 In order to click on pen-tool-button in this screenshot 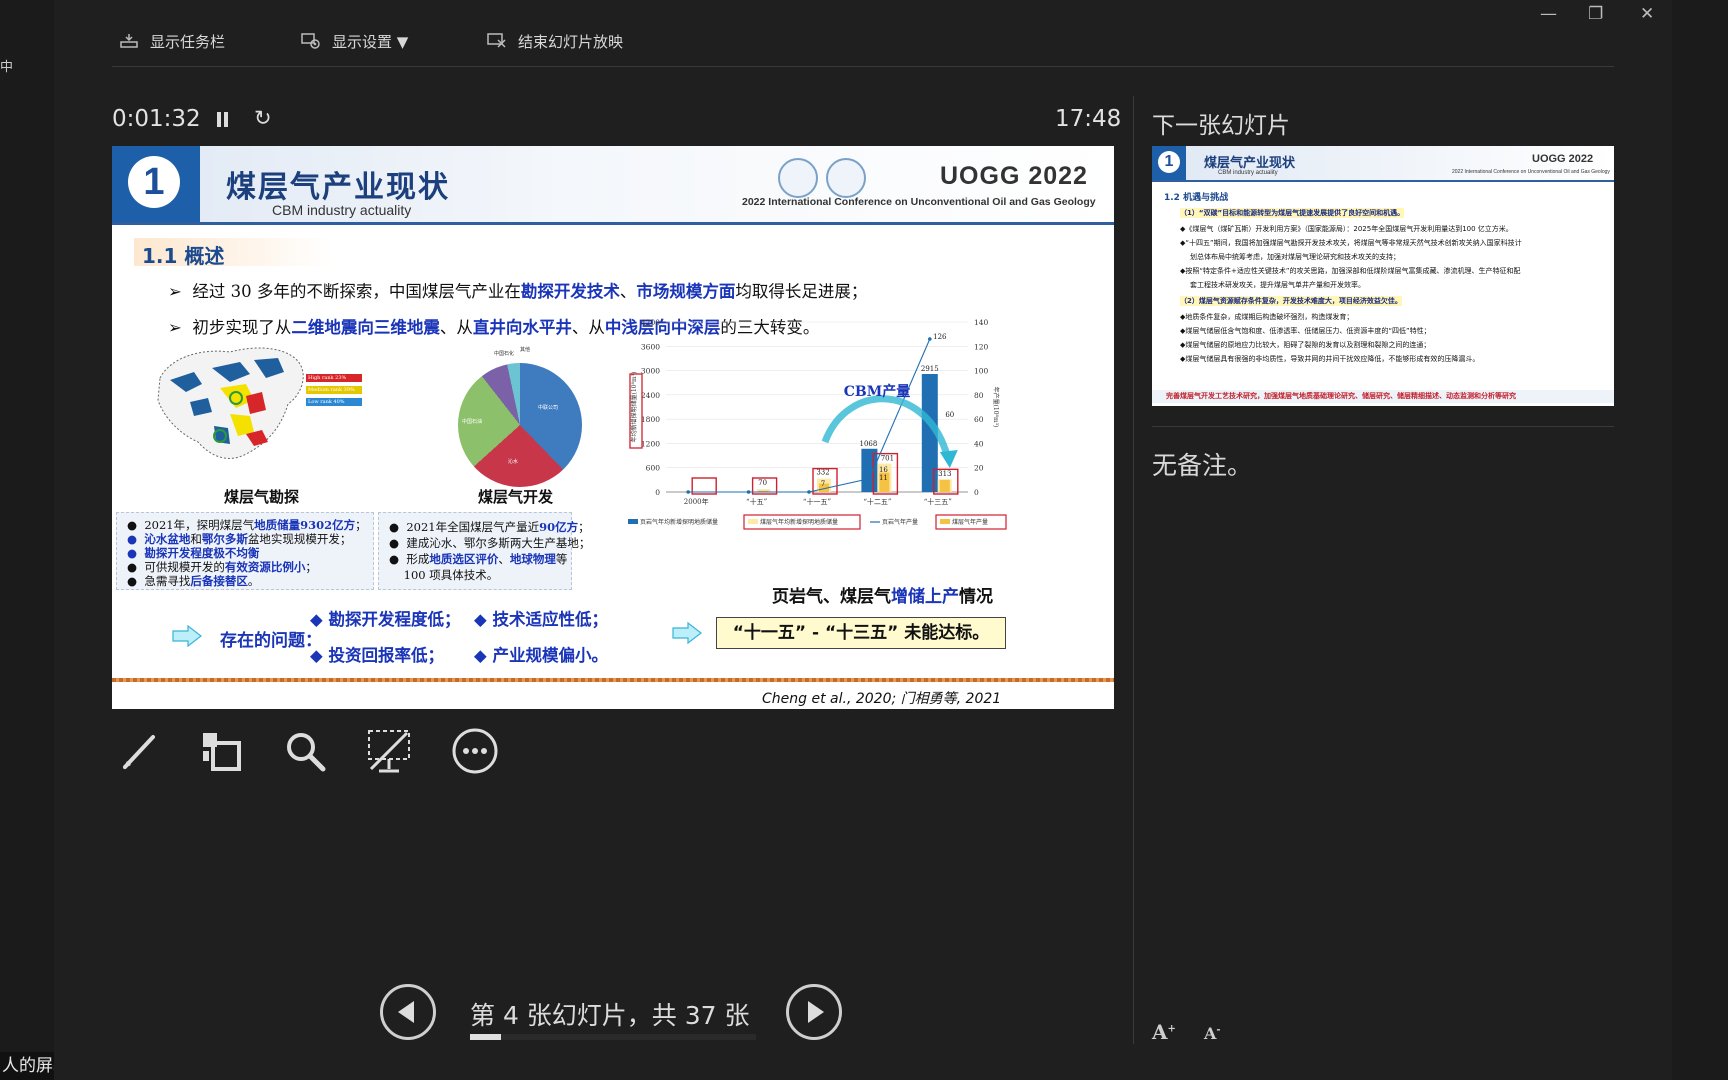, I will do `click(139, 751)`.